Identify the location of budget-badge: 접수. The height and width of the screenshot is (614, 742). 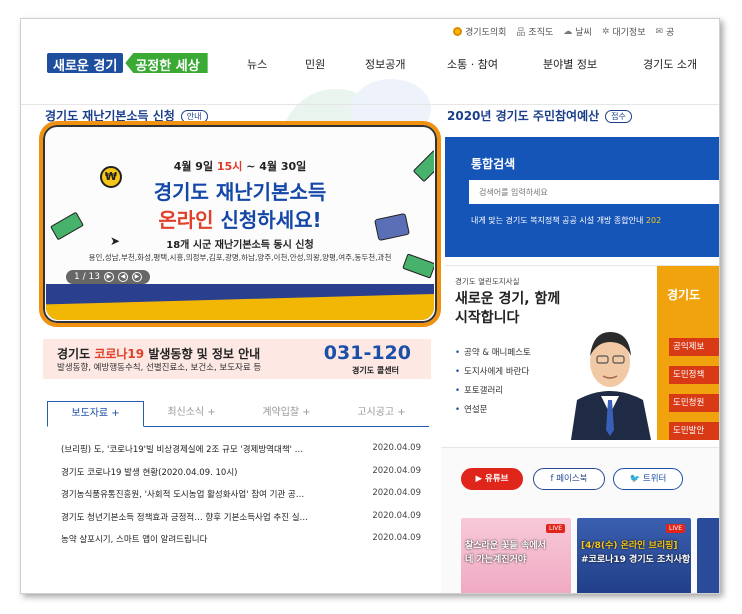
(618, 116).